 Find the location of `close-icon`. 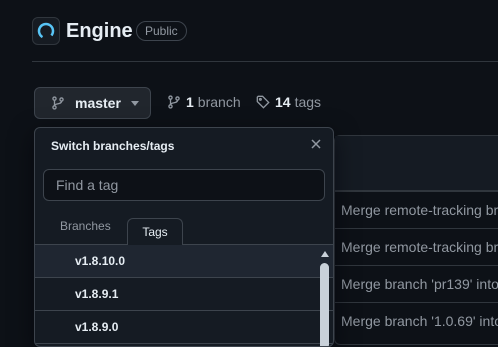

close-icon is located at coordinates (316, 144).